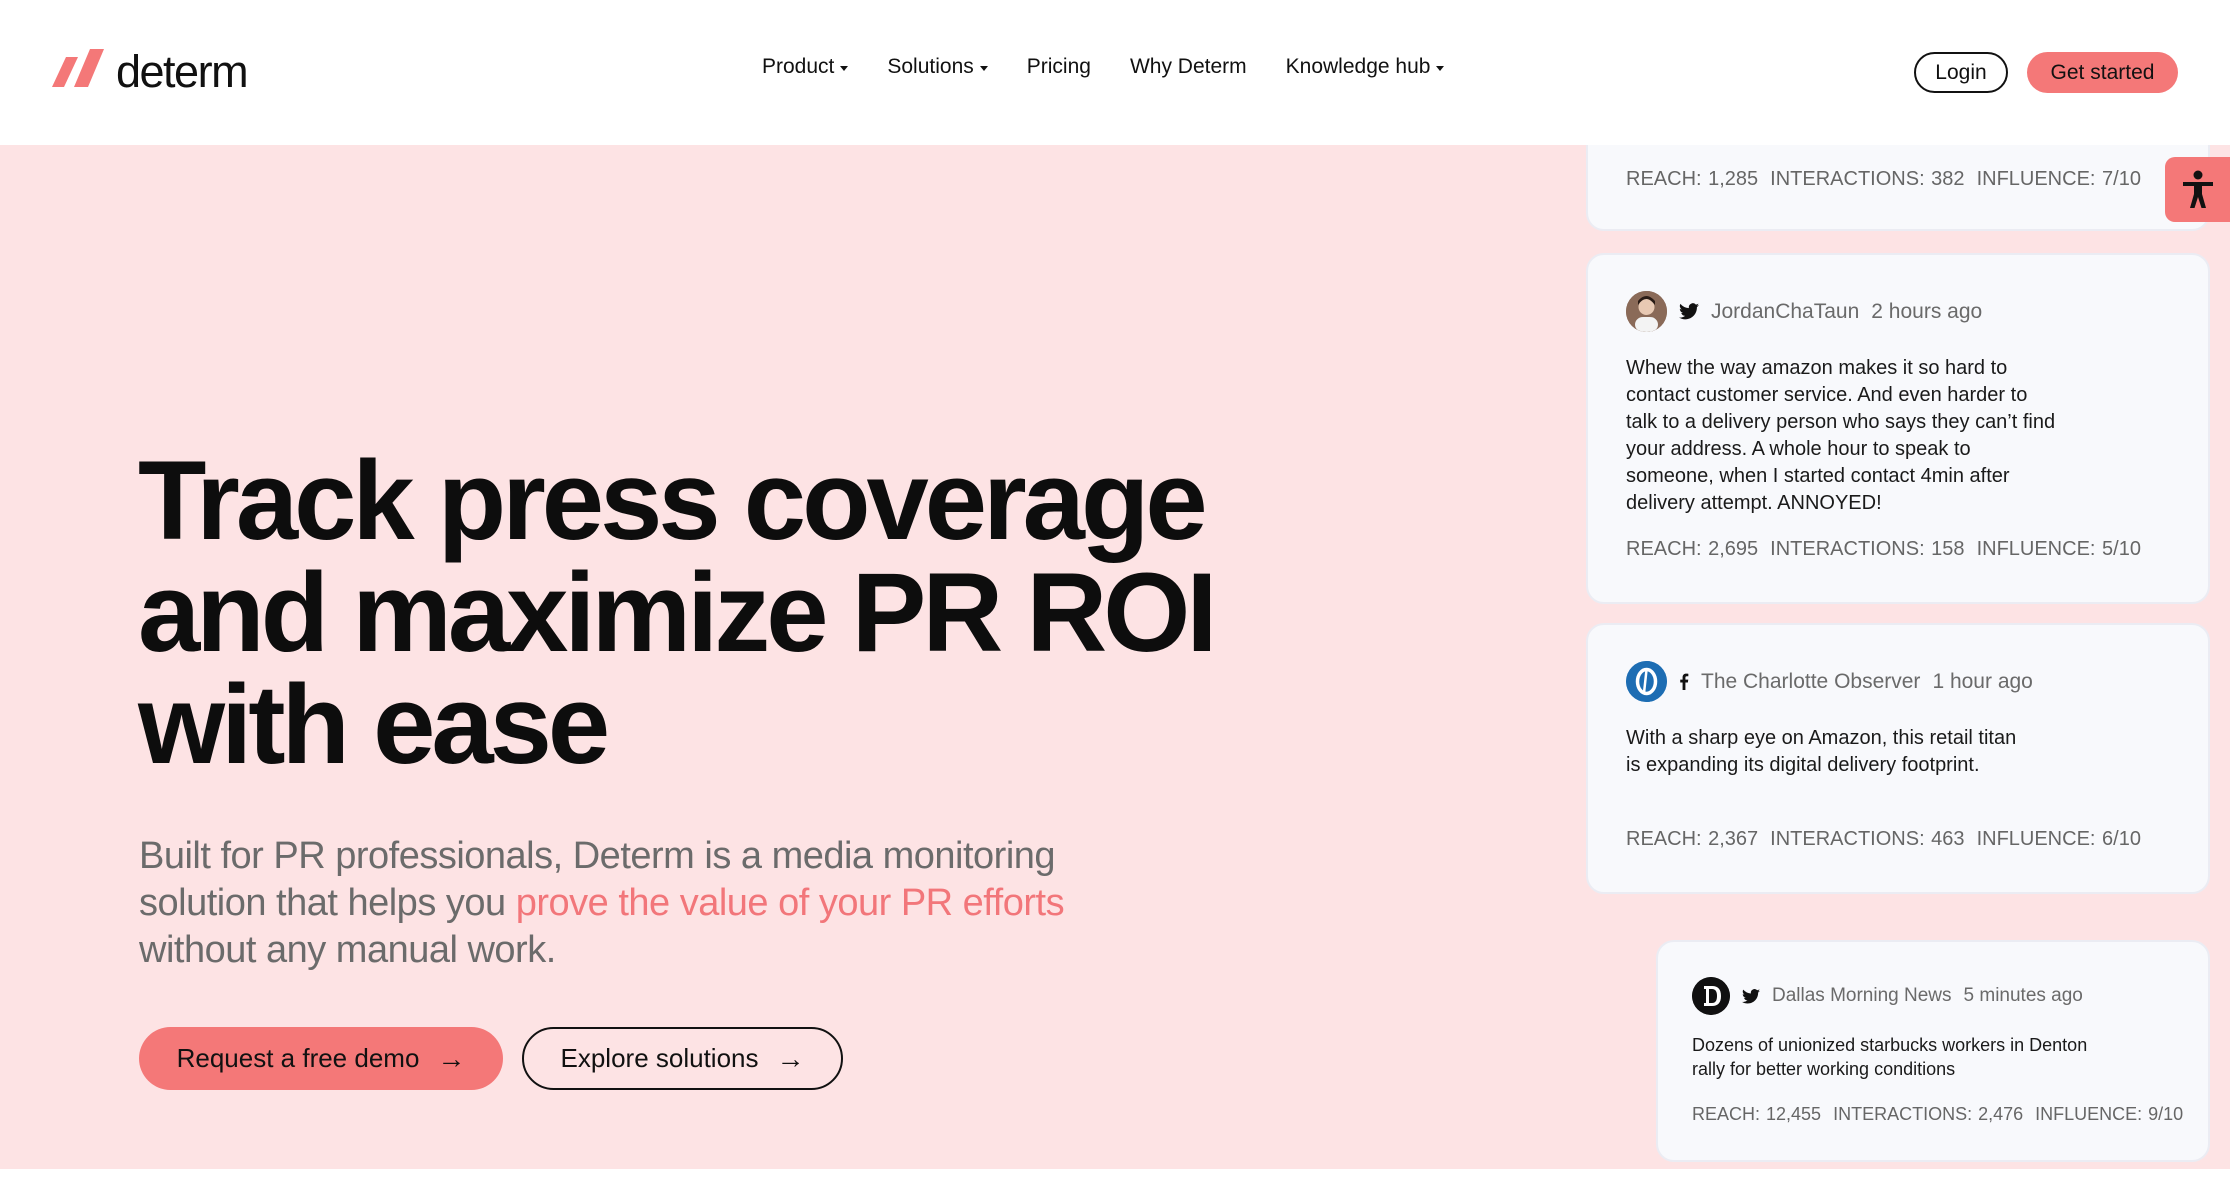  What do you see at coordinates (2102, 72) in the screenshot?
I see `get-started-button: Get started` at bounding box center [2102, 72].